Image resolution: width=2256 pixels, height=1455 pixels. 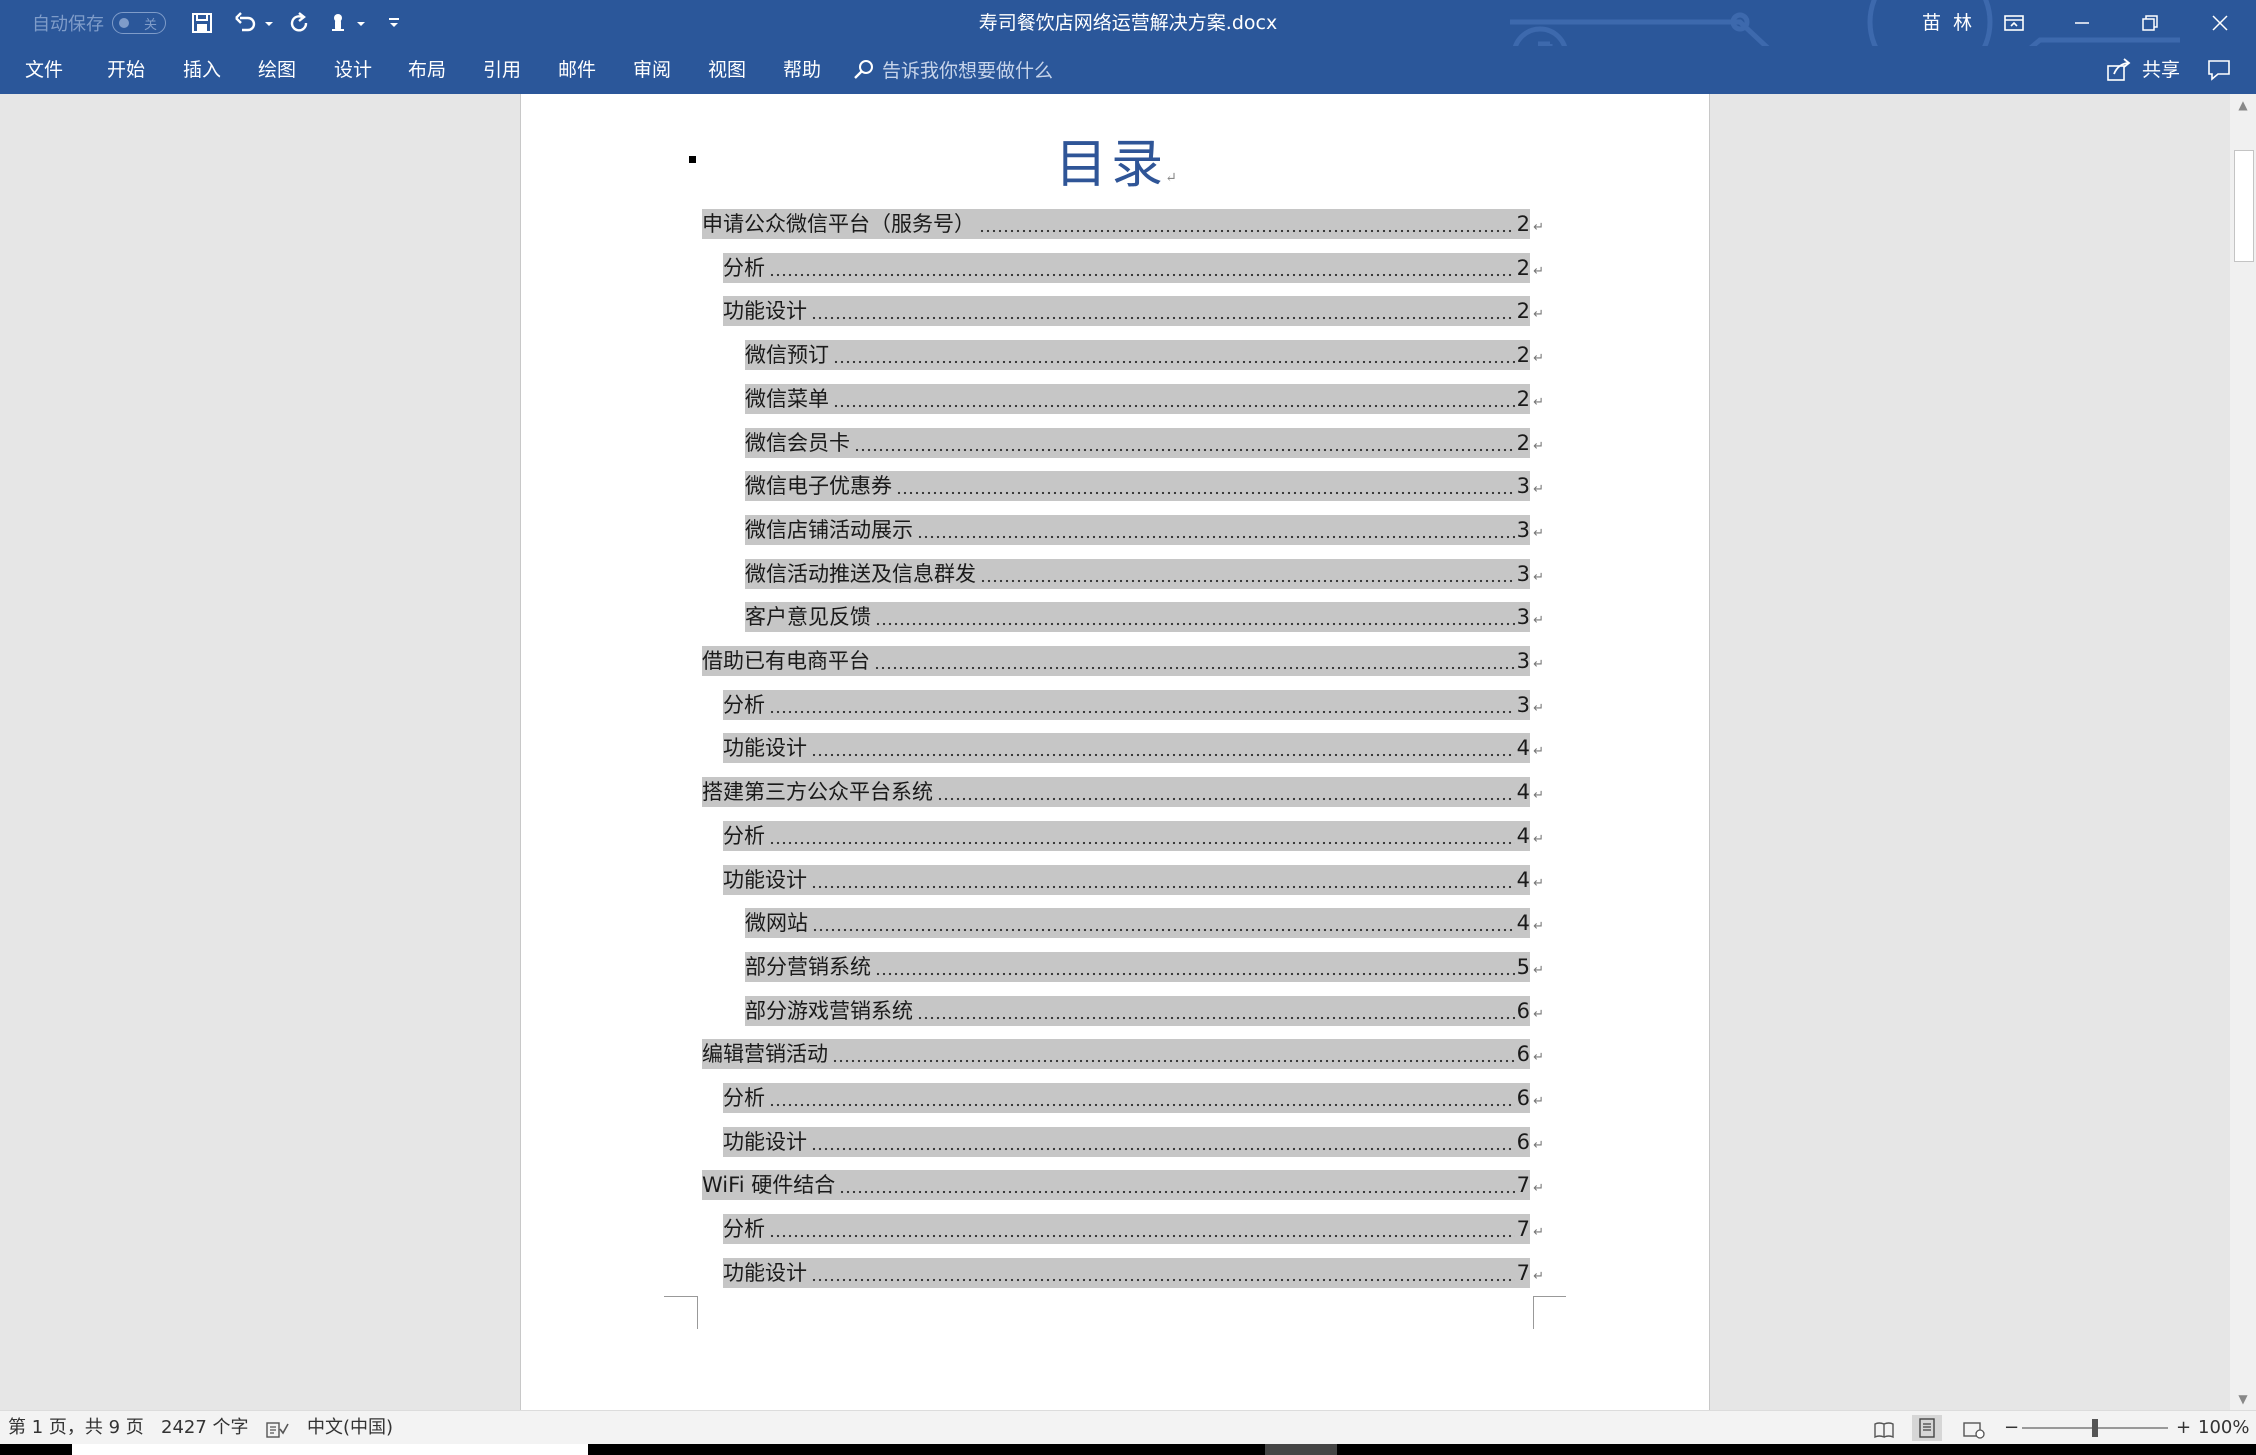 I want to click on toc-entry: 客户意见反馈 3 ↵, so click(x=1144, y=617).